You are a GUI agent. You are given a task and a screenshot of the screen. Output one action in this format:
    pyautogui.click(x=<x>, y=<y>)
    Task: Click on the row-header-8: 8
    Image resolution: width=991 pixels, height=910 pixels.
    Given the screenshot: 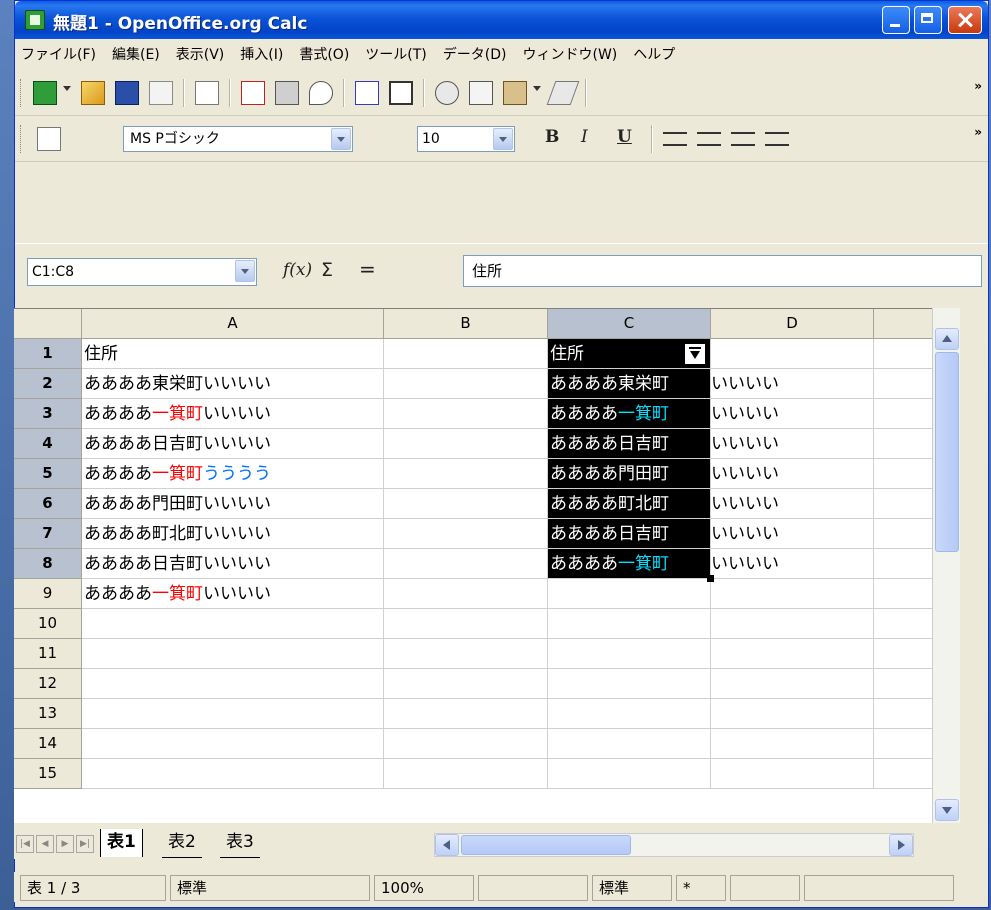 What is the action you would take?
    pyautogui.click(x=48, y=564)
    